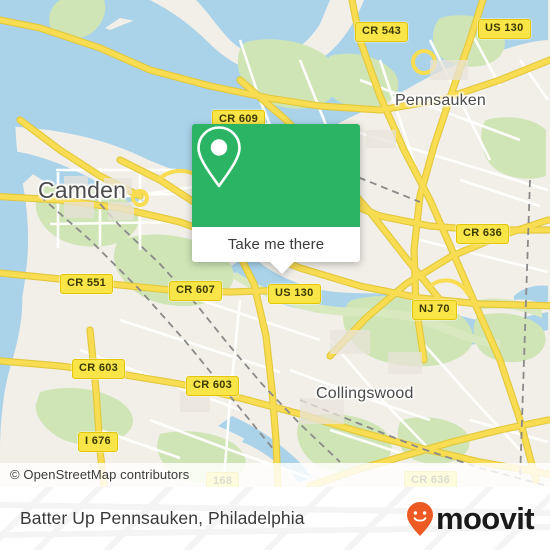 The height and width of the screenshot is (550, 550). I want to click on take-me-there-label: Take me there, so click(276, 244).